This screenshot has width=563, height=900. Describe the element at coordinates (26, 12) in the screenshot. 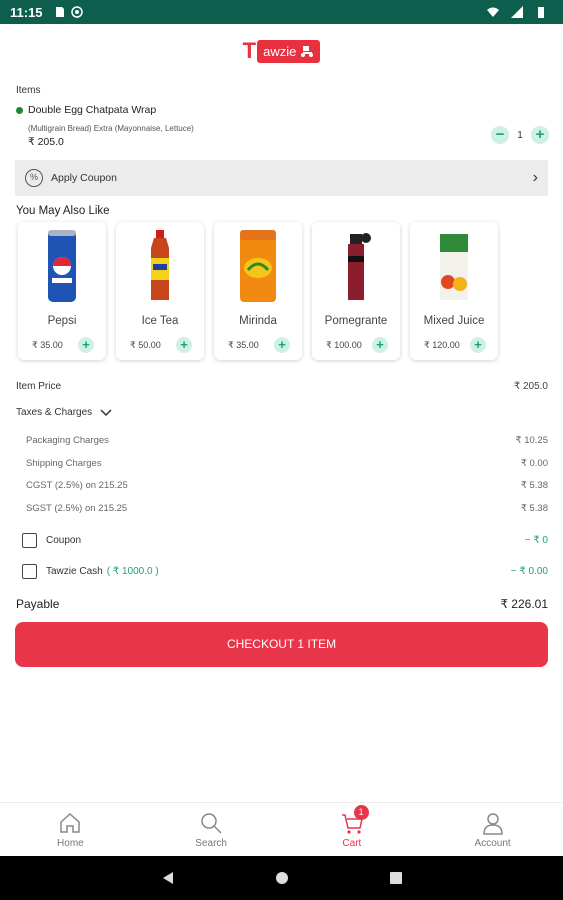

I see `status-time: 11:15` at that location.